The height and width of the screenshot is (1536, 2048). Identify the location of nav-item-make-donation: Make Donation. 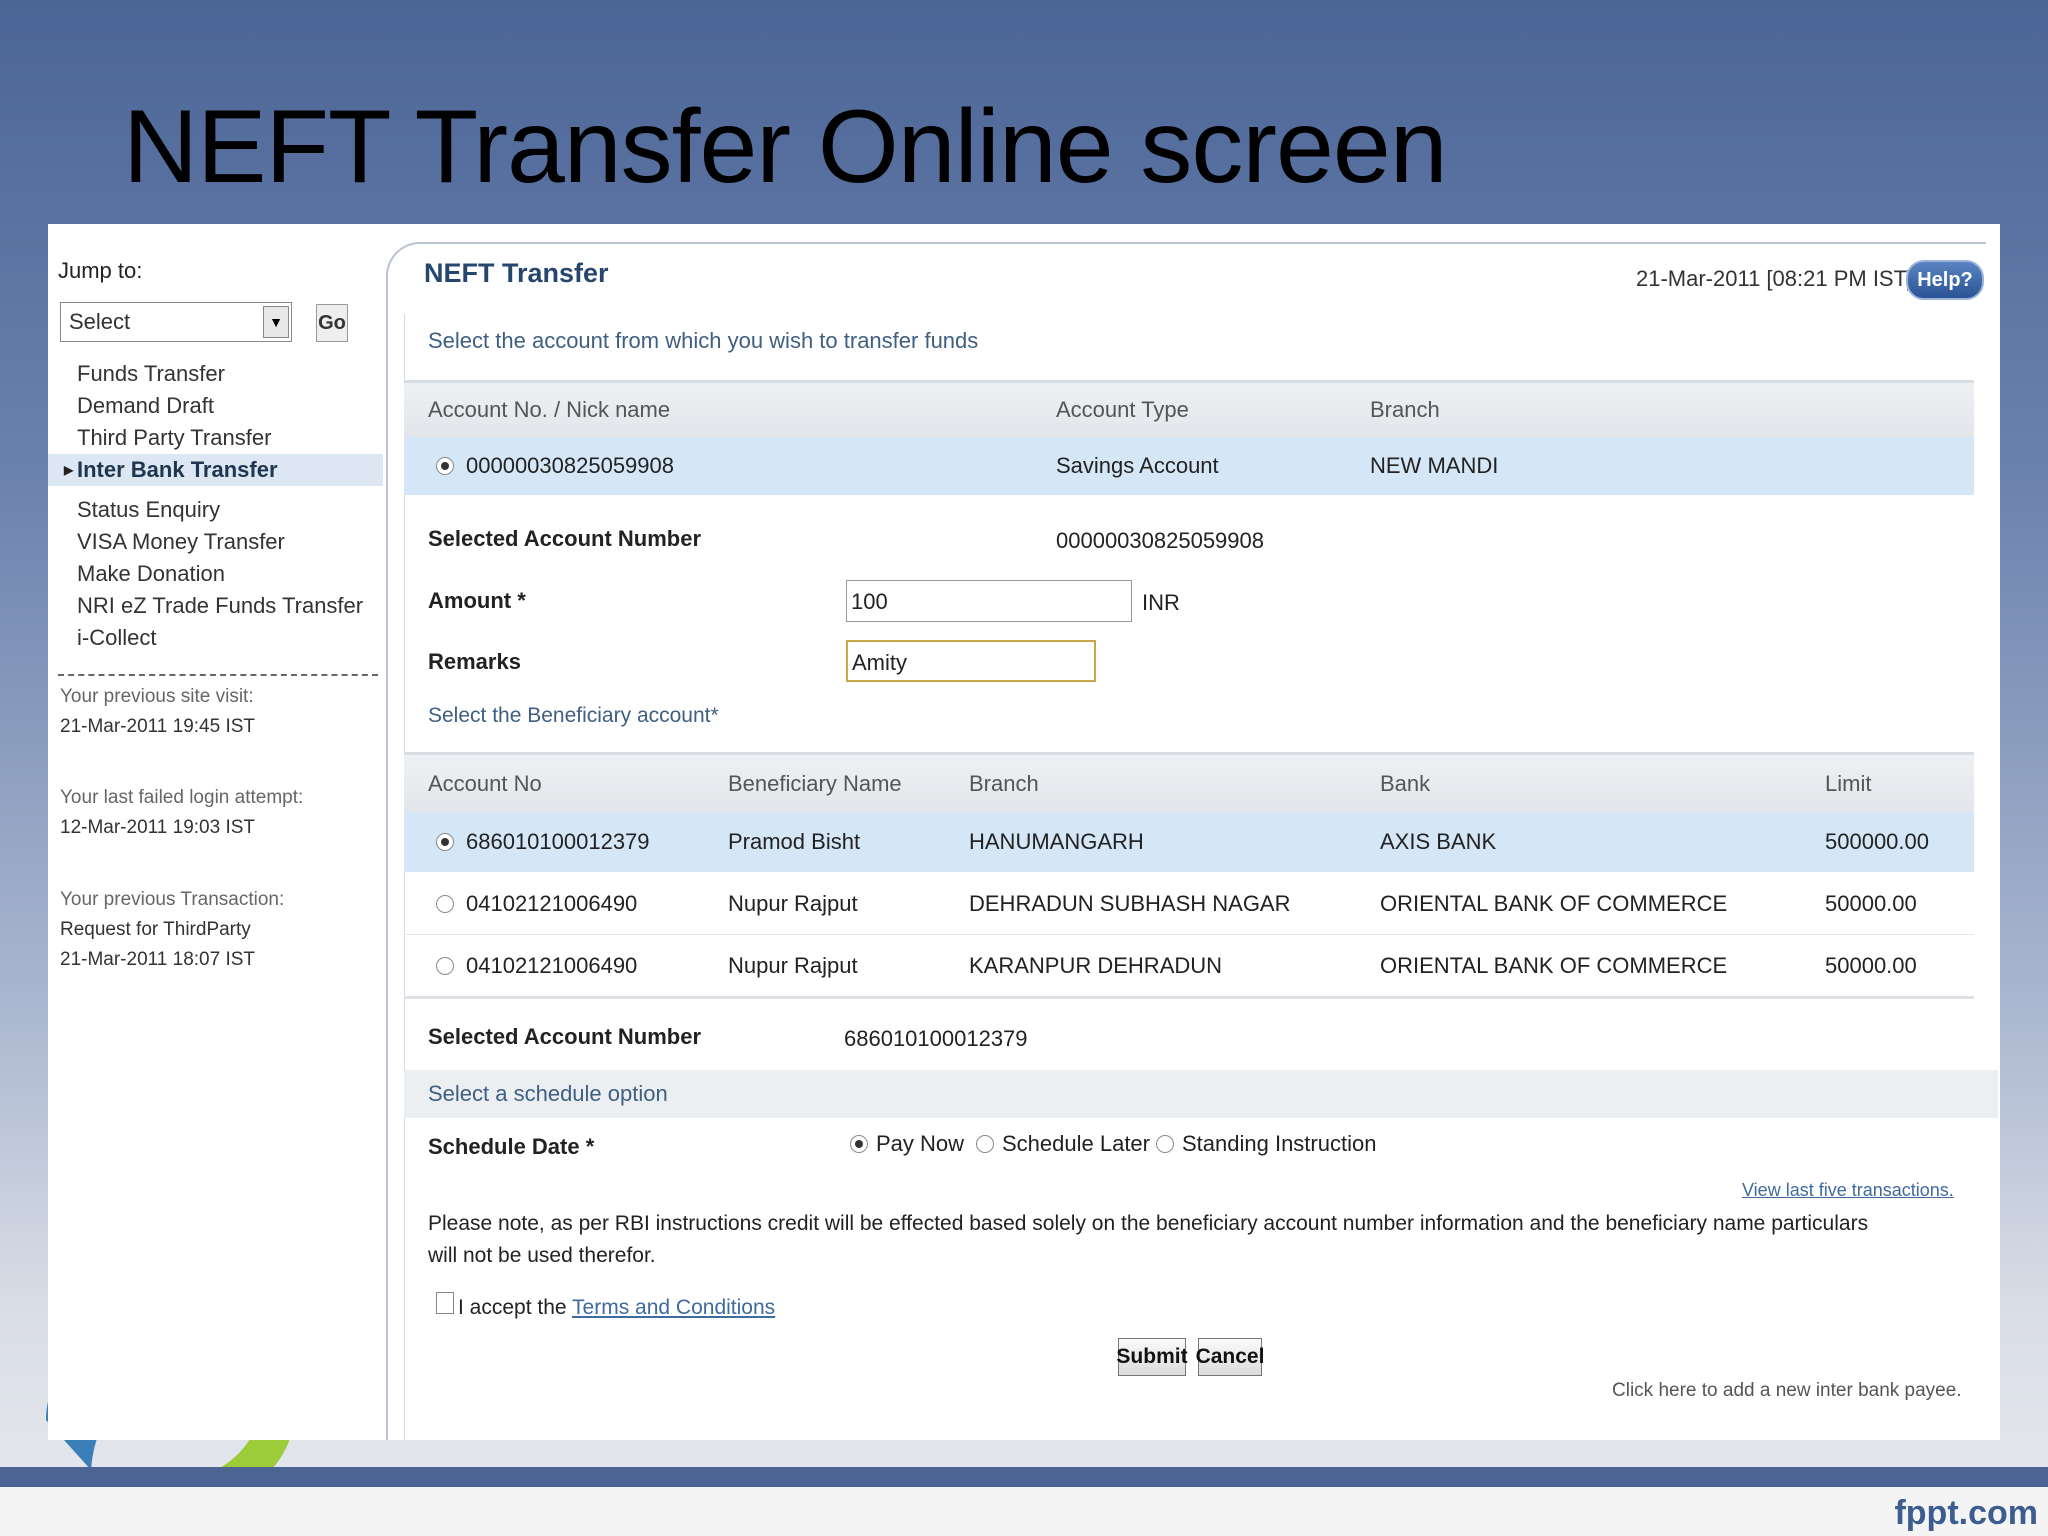
(215, 574).